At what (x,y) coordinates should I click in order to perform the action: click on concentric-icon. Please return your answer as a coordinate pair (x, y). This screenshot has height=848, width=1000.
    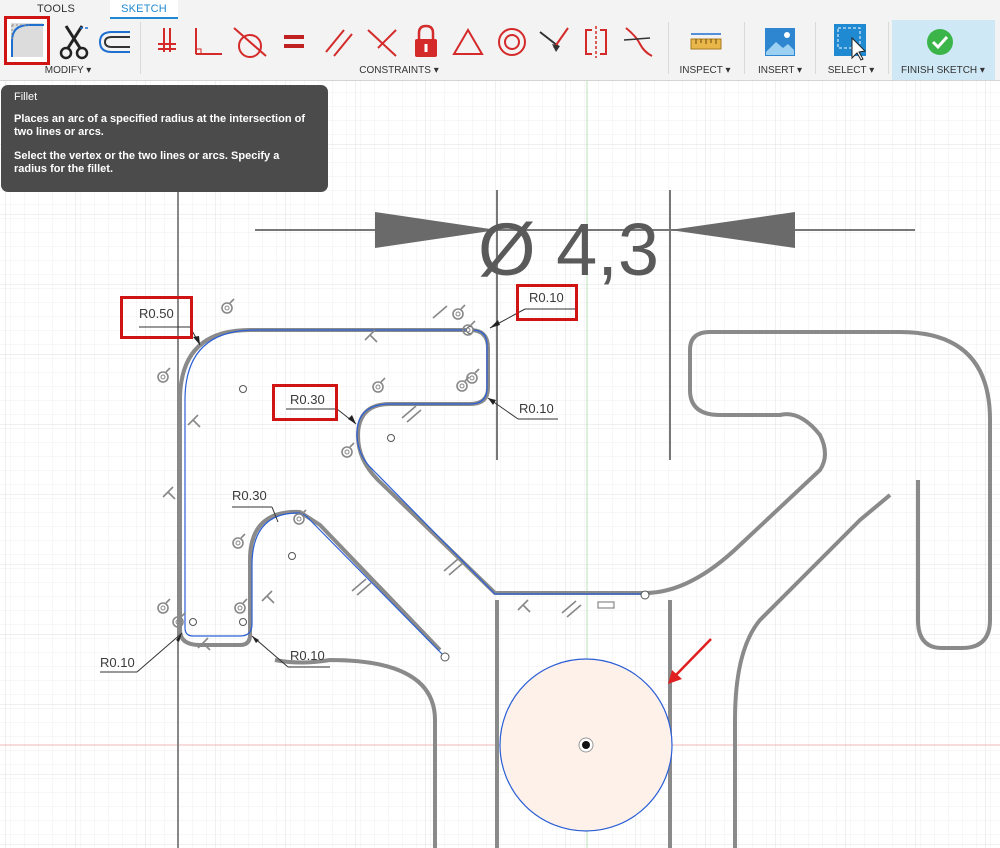
    Looking at the image, I should click on (512, 42).